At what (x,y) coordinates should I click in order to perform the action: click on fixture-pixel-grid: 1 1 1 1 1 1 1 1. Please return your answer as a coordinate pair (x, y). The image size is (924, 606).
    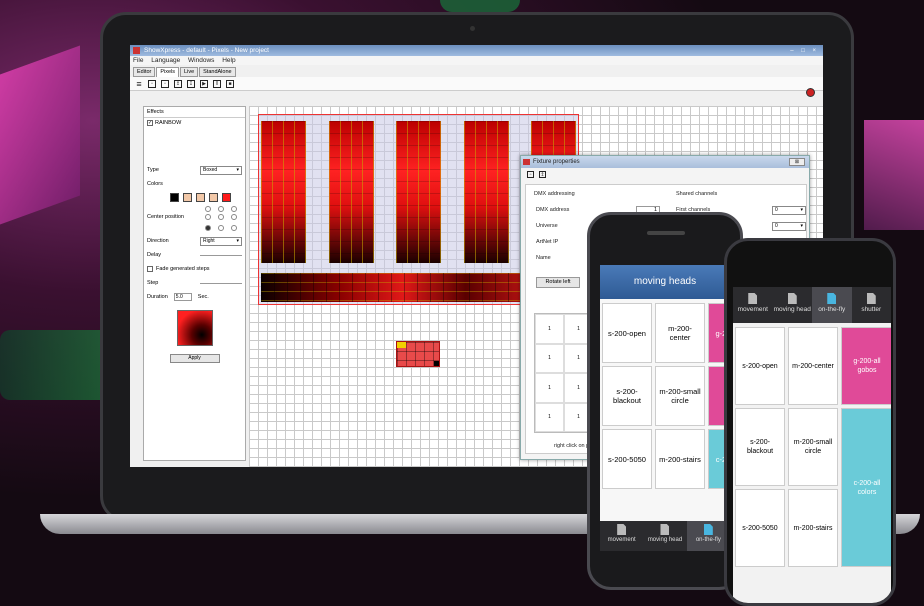
    Looking at the image, I should click on (564, 373).